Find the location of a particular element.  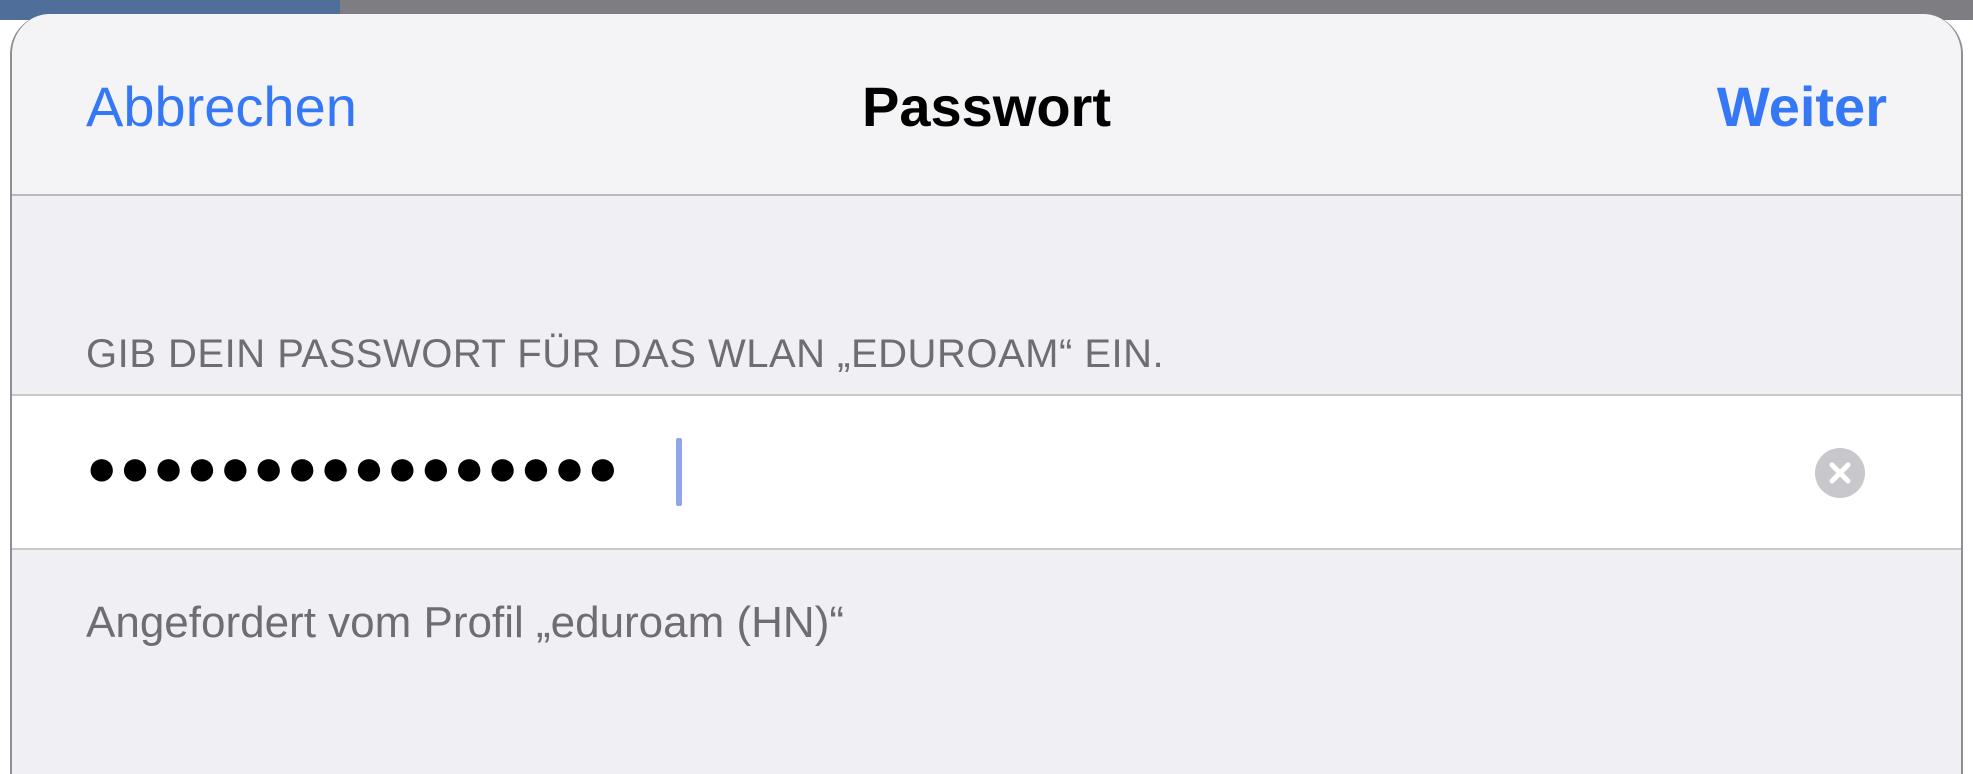

clear-circle-icon is located at coordinates (1840, 473).